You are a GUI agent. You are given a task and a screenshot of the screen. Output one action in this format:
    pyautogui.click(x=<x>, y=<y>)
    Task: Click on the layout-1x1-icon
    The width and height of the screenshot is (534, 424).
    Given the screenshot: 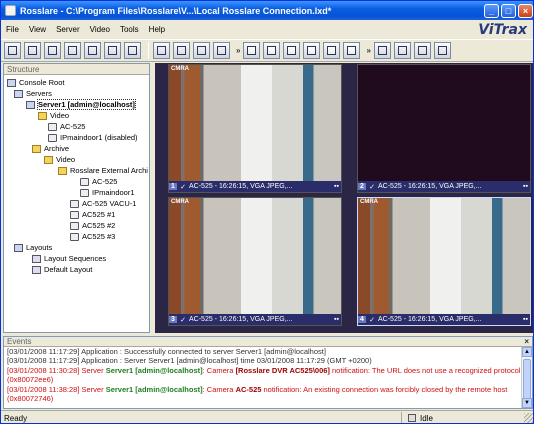 What is the action you would take?
    pyautogui.click(x=252, y=50)
    